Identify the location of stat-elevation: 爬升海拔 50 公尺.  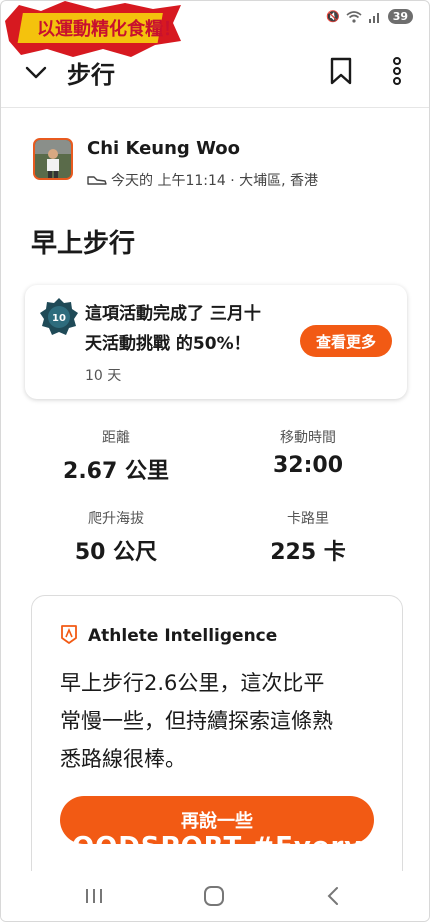
(116, 537).